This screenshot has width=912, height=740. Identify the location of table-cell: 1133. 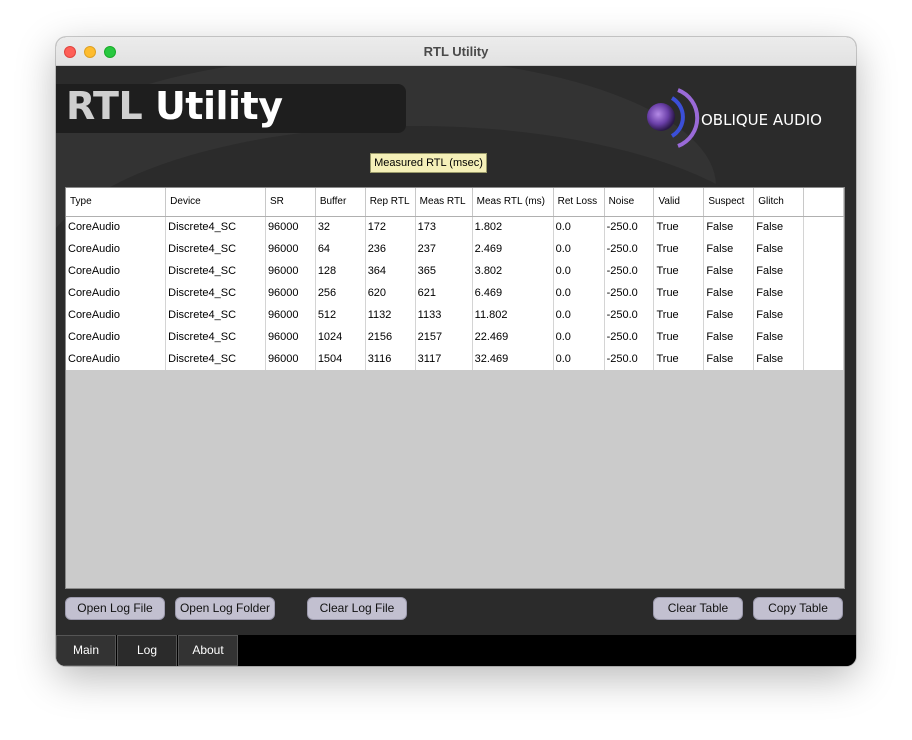
(444, 315).